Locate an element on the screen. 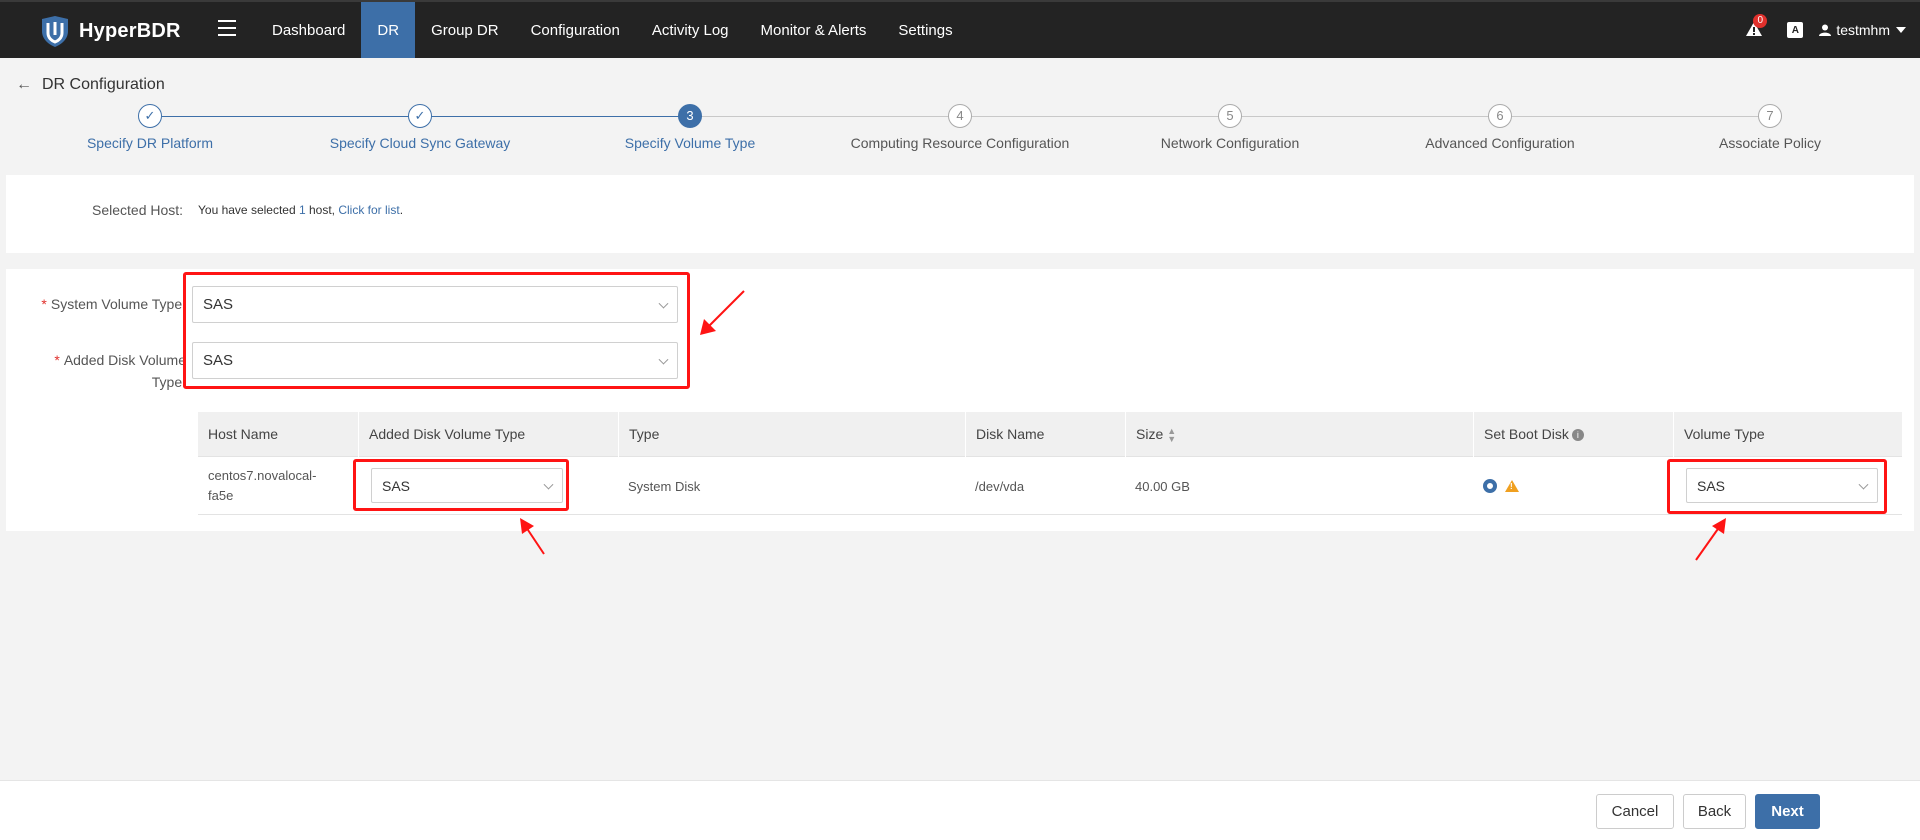 The image size is (1920, 840). back-arrow-icon: ← is located at coordinates (24, 85).